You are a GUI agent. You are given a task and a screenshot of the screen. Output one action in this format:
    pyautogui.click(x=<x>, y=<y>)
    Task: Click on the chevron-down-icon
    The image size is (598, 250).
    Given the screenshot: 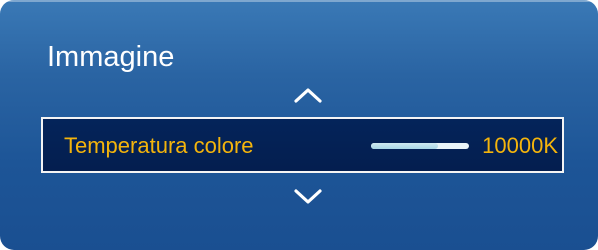 What is the action you would take?
    pyautogui.click(x=308, y=197)
    